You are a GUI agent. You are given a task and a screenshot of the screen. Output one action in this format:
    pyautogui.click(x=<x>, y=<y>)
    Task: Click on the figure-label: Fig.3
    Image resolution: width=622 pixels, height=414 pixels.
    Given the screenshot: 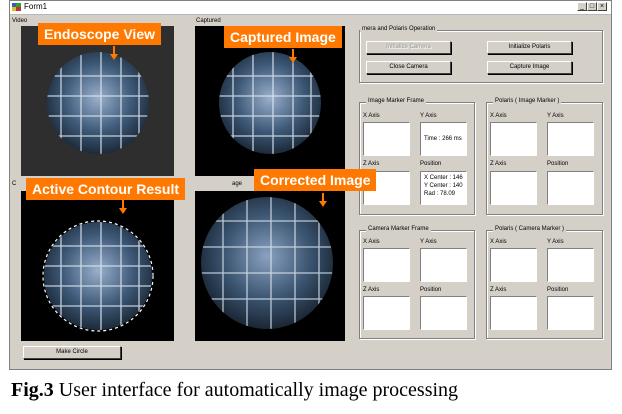 What is the action you would take?
    pyautogui.click(x=32, y=390)
    